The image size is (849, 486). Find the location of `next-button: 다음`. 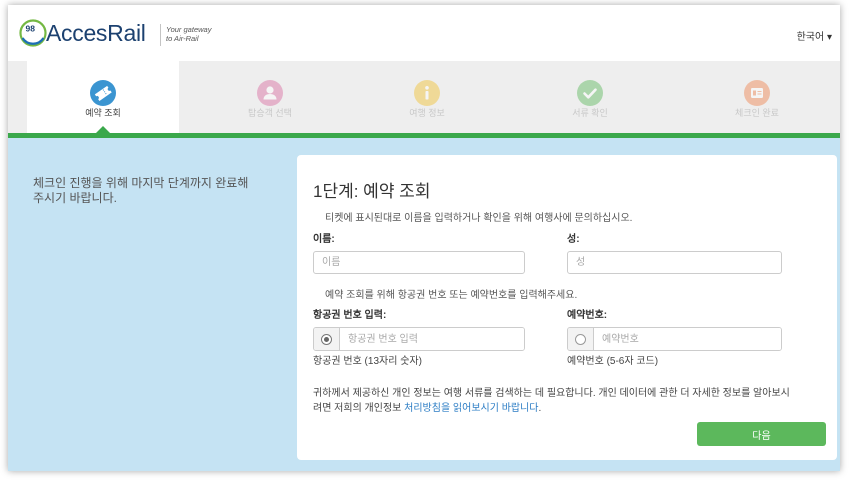

next-button: 다음 is located at coordinates (761, 434).